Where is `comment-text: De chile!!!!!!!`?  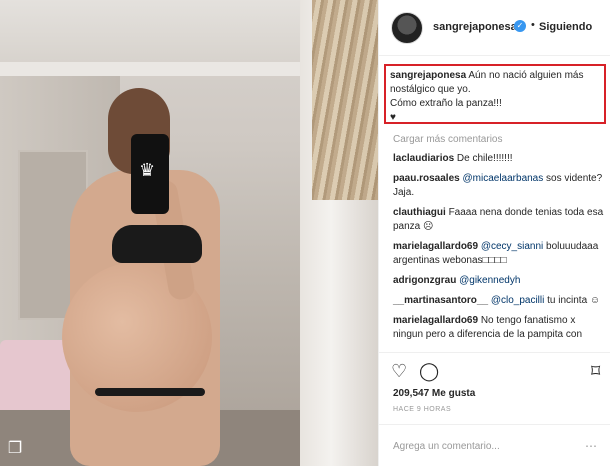 comment-text: De chile!!!!!!! is located at coordinates (484, 158).